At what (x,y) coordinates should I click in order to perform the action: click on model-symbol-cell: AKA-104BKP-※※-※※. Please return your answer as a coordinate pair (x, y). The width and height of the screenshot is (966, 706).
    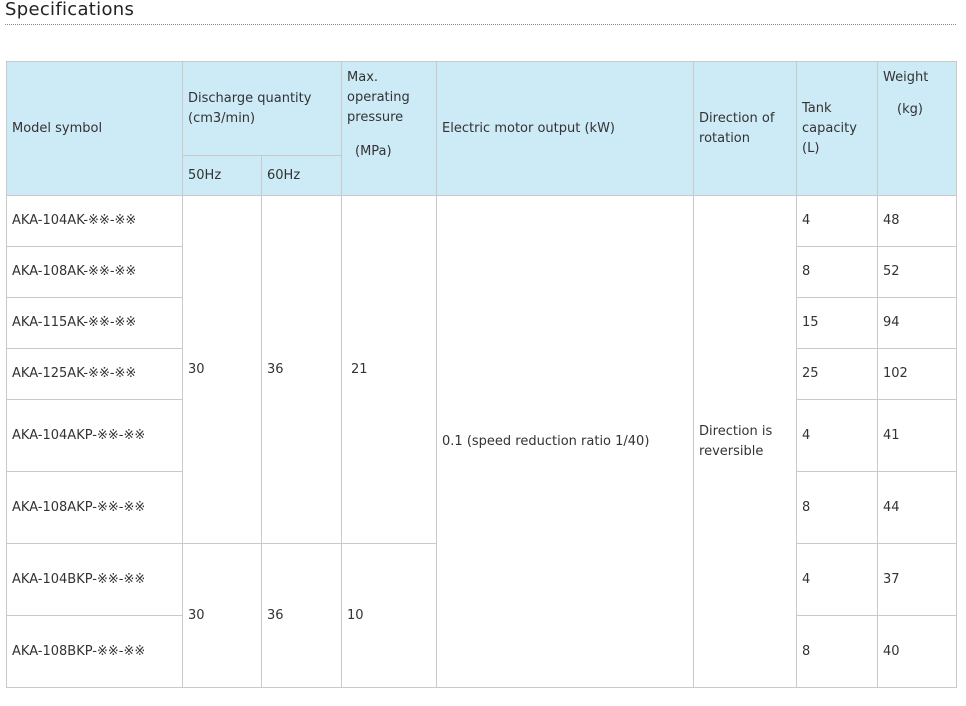
    Looking at the image, I should click on (94, 579).